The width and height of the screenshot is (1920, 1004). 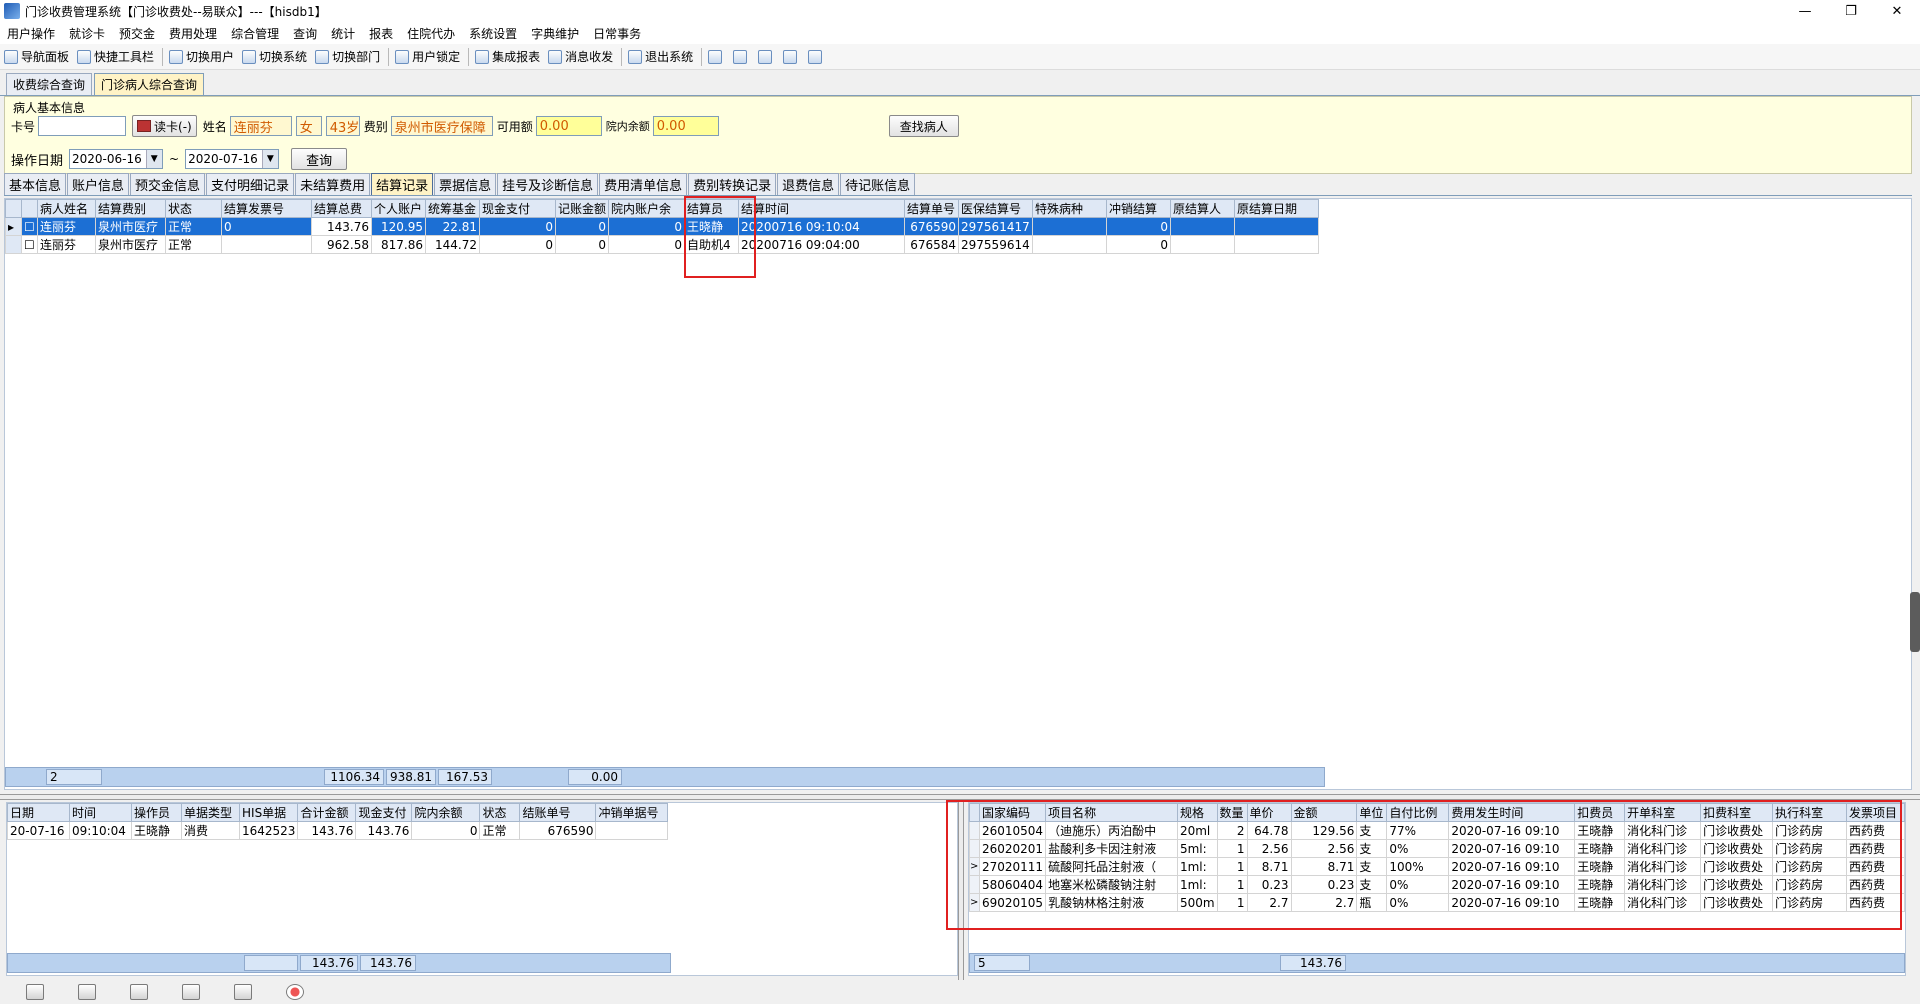 What do you see at coordinates (617, 33) in the screenshot?
I see `menu-daily-affairs: 日常事务` at bounding box center [617, 33].